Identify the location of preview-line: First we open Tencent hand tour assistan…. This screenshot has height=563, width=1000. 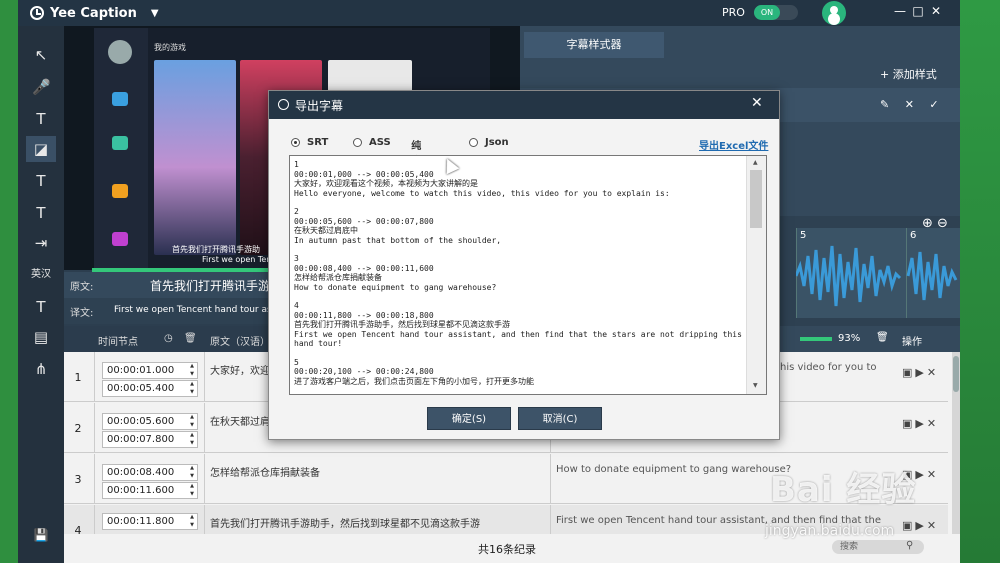
(518, 334).